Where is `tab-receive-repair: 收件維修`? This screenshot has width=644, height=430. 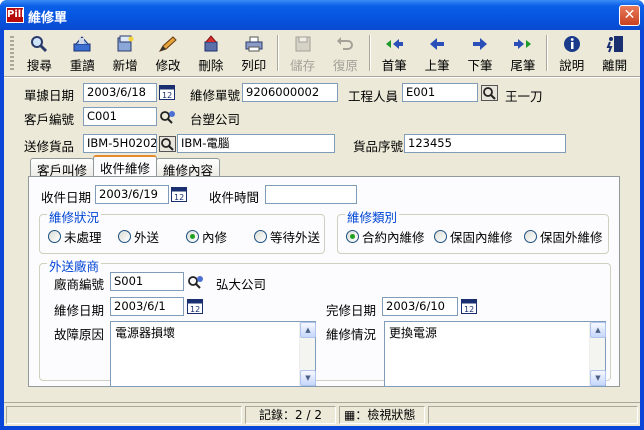
tab-receive-repair: 收件維修 is located at coordinates (125, 165).